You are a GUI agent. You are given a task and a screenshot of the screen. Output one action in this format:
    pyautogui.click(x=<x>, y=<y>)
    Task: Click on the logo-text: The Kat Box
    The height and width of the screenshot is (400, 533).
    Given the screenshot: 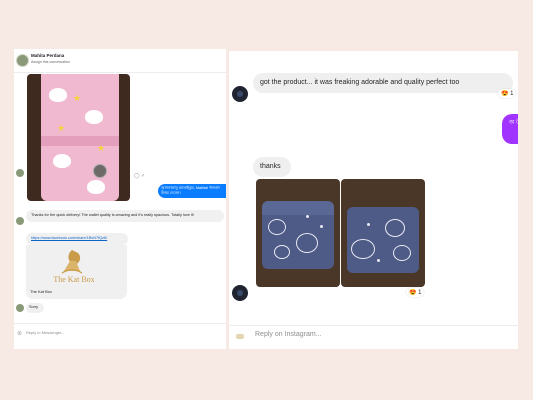 What is the action you would take?
    pyautogui.click(x=74, y=279)
    